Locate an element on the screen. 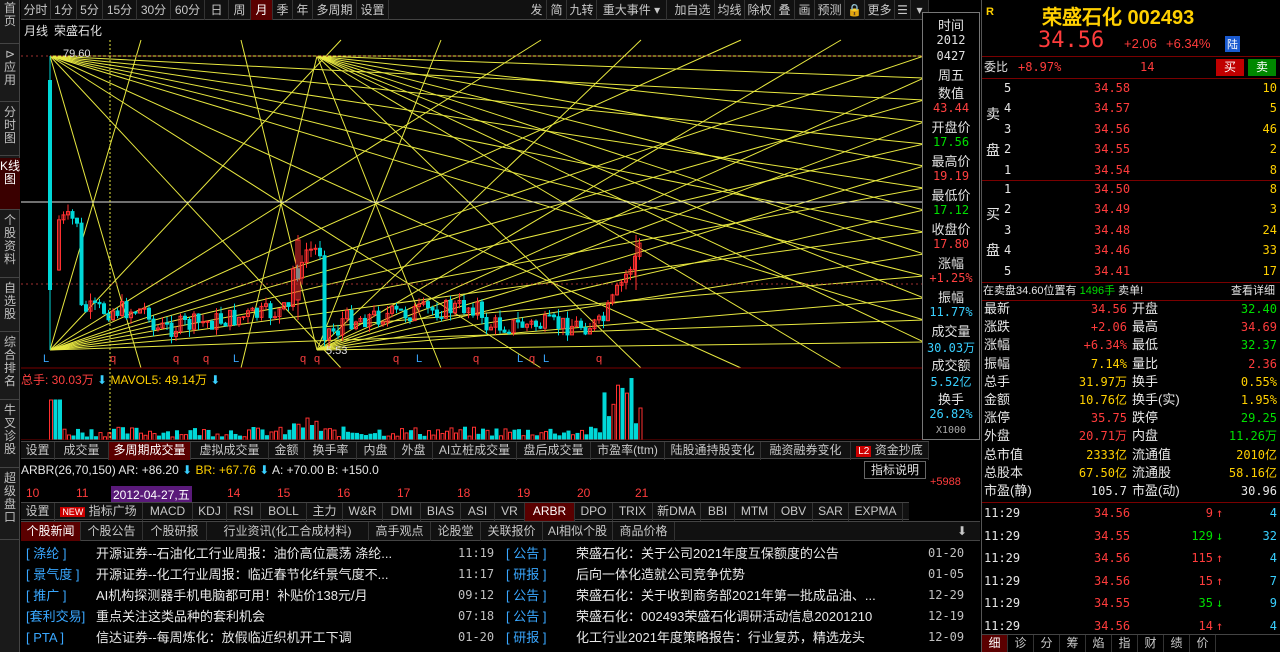  ind-tab-bottom-fishing: L2 资金抄底 is located at coordinates (890, 451).